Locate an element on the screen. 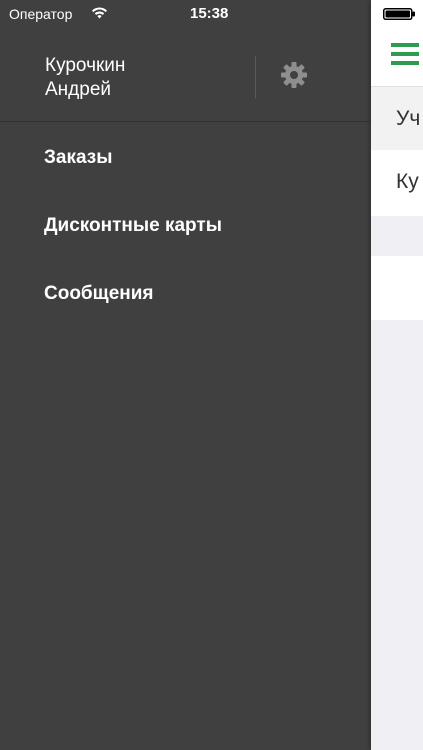 Image resolution: width=423 pixels, height=750 pixels. menu-item-label: Дисконтные карты is located at coordinates (133, 225).